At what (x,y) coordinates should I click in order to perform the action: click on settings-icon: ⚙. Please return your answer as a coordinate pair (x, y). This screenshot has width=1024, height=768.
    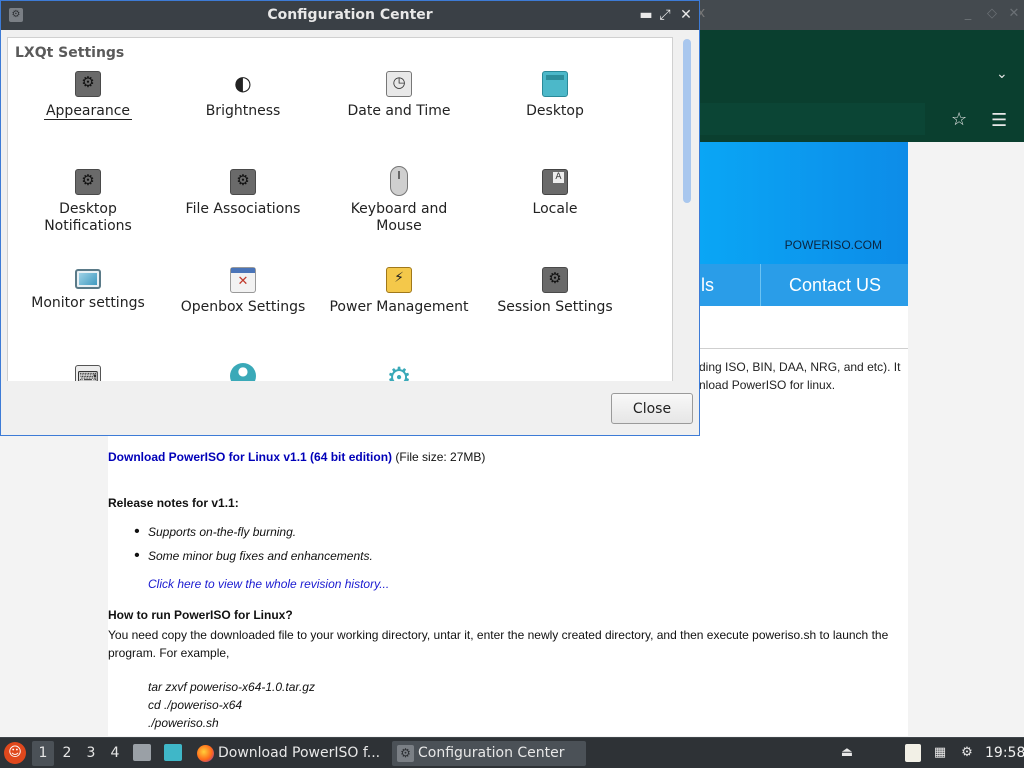
    Looking at the image, I should click on (405, 753).